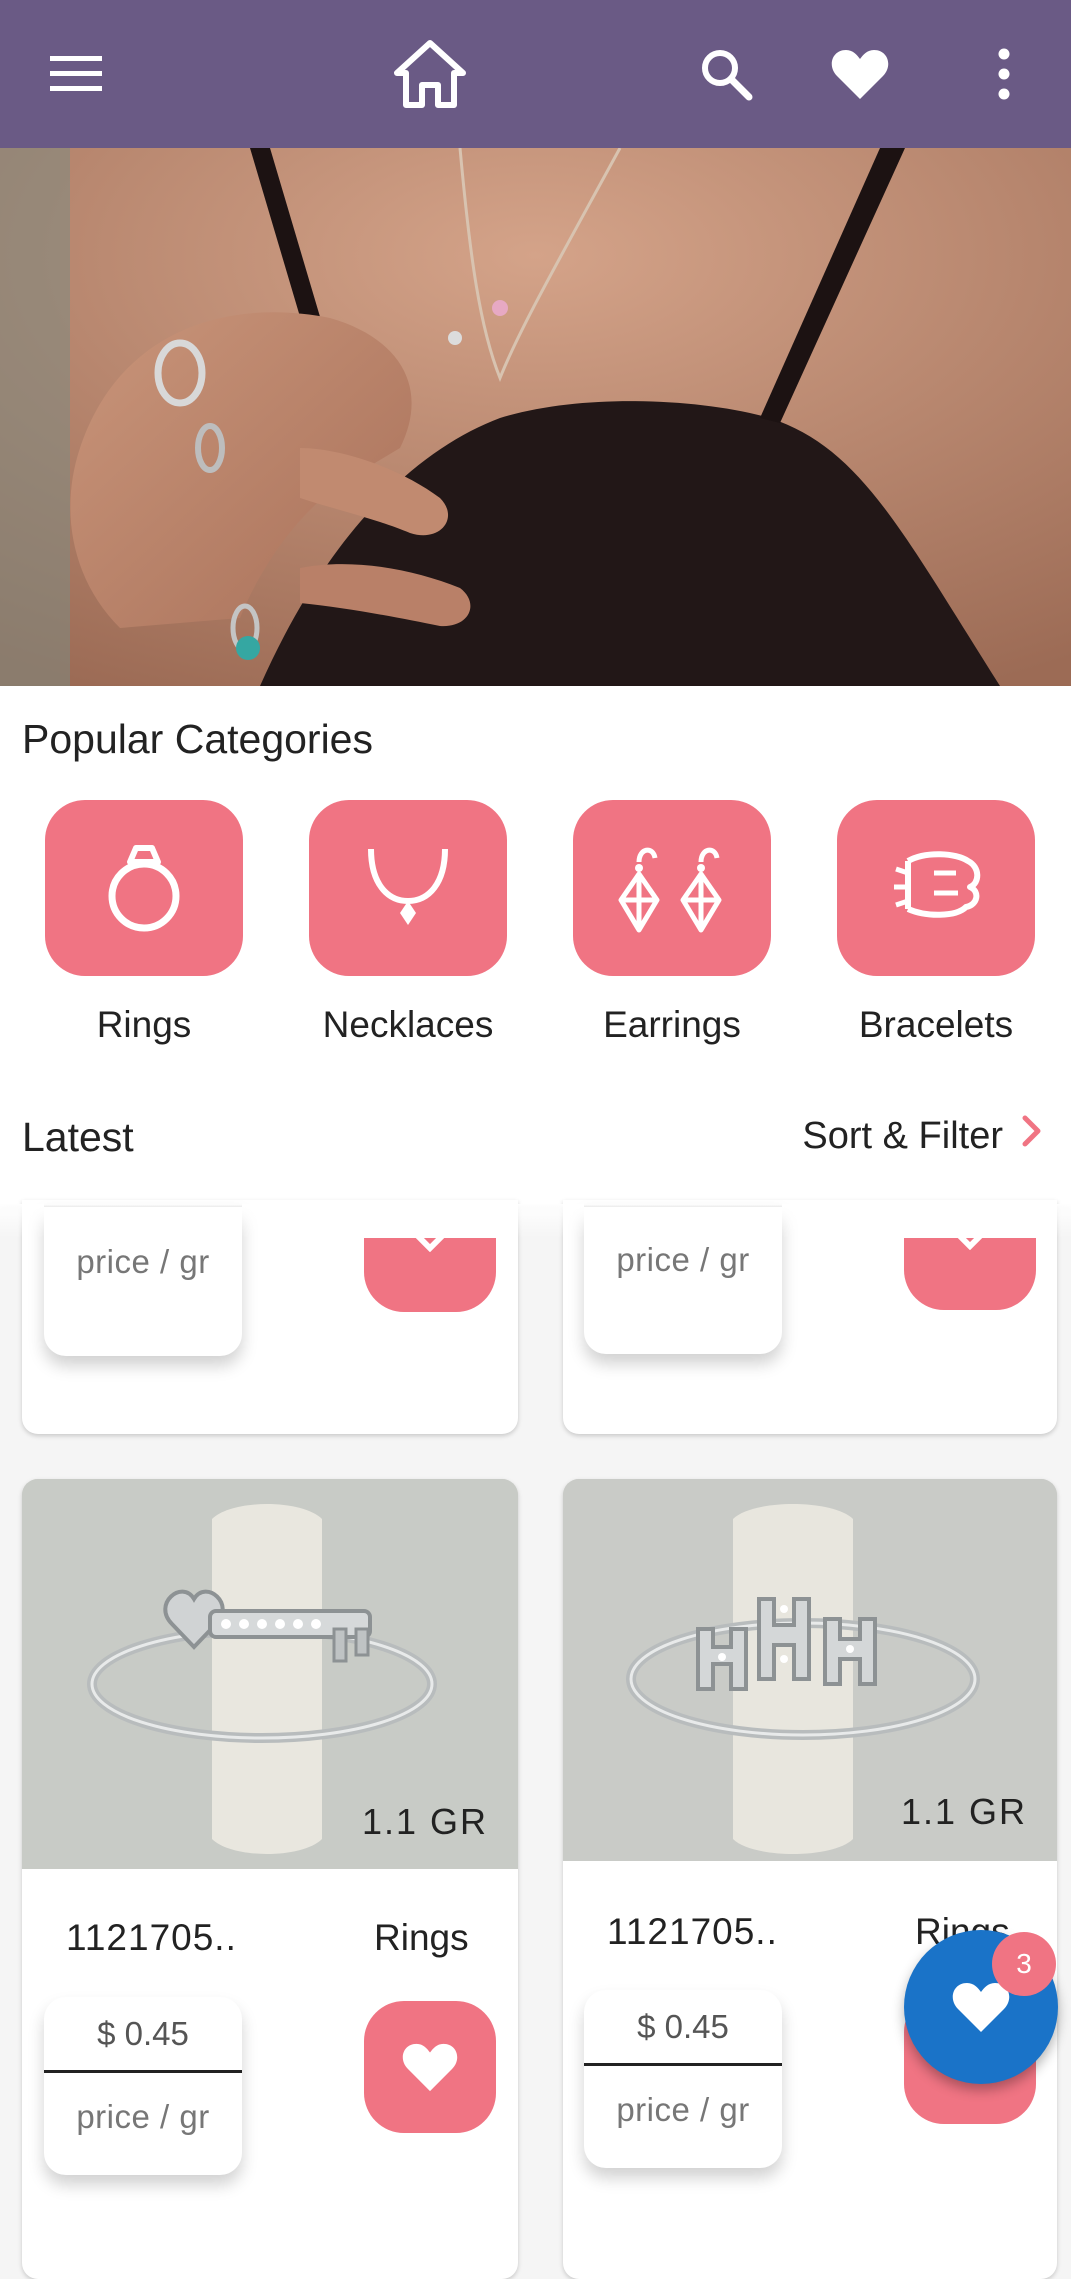 The image size is (1071, 2279). Describe the element at coordinates (936, 888) in the screenshot. I see `bracelet-icon` at that location.